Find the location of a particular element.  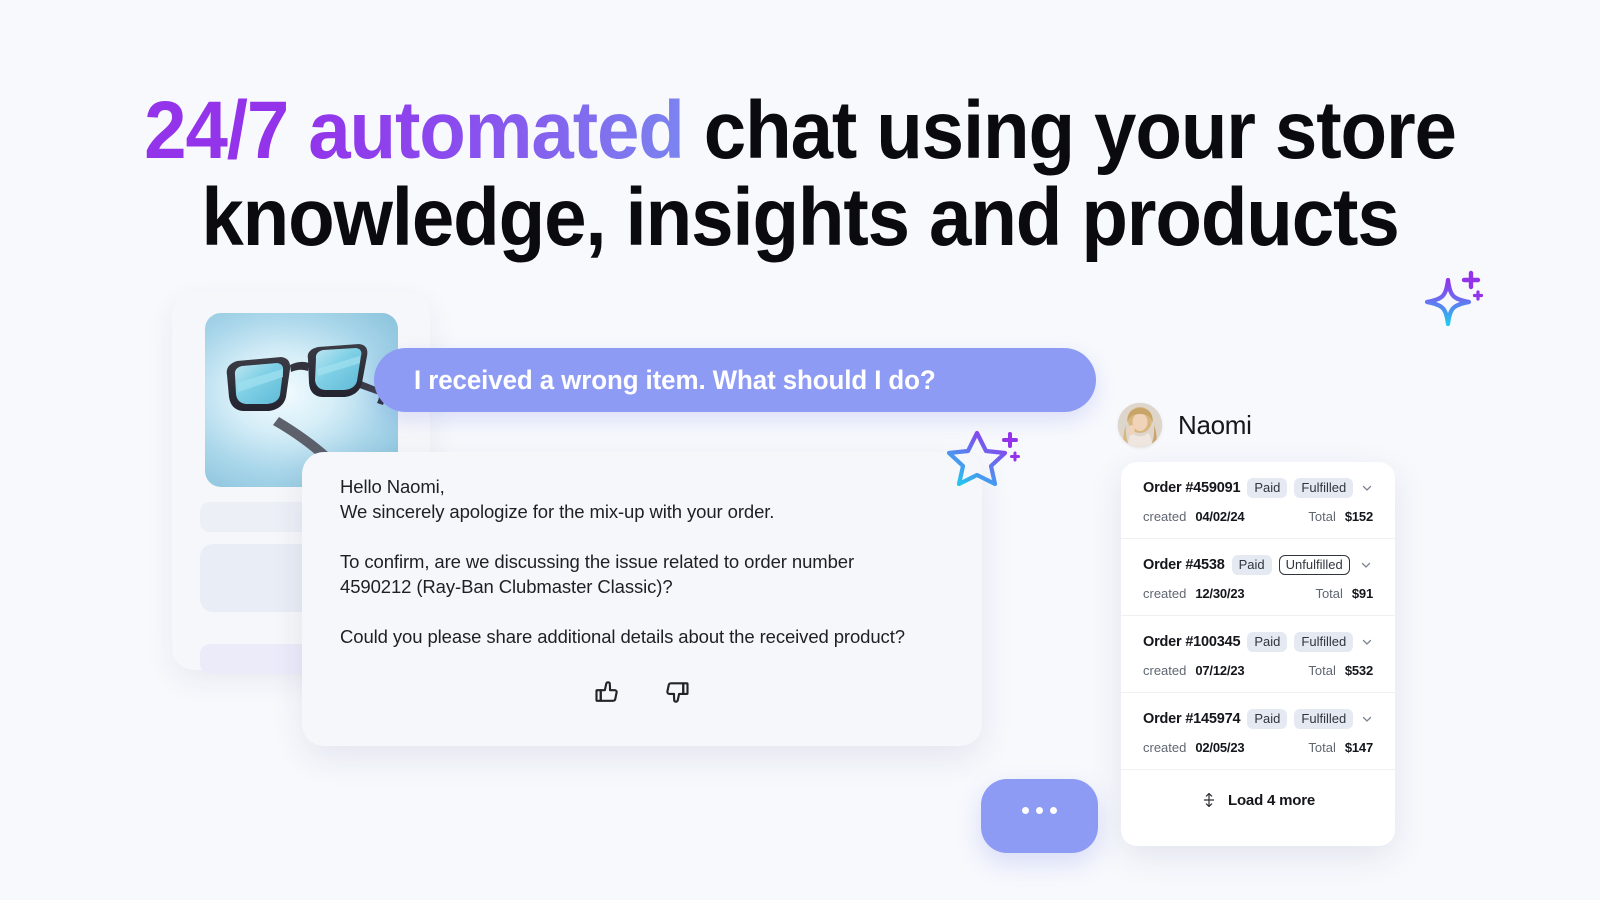

order-id: Order #145974 is located at coordinates (1192, 719).